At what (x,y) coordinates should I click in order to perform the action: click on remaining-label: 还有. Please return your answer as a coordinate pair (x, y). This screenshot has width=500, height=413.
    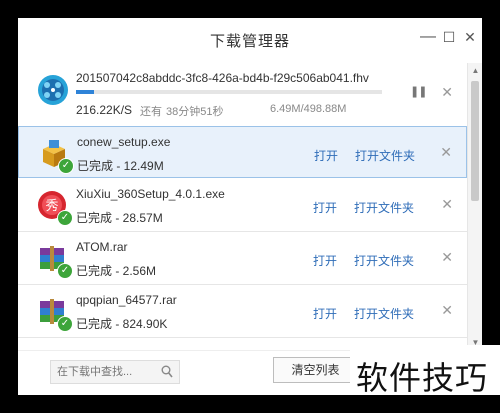
    Looking at the image, I should click on (151, 112).